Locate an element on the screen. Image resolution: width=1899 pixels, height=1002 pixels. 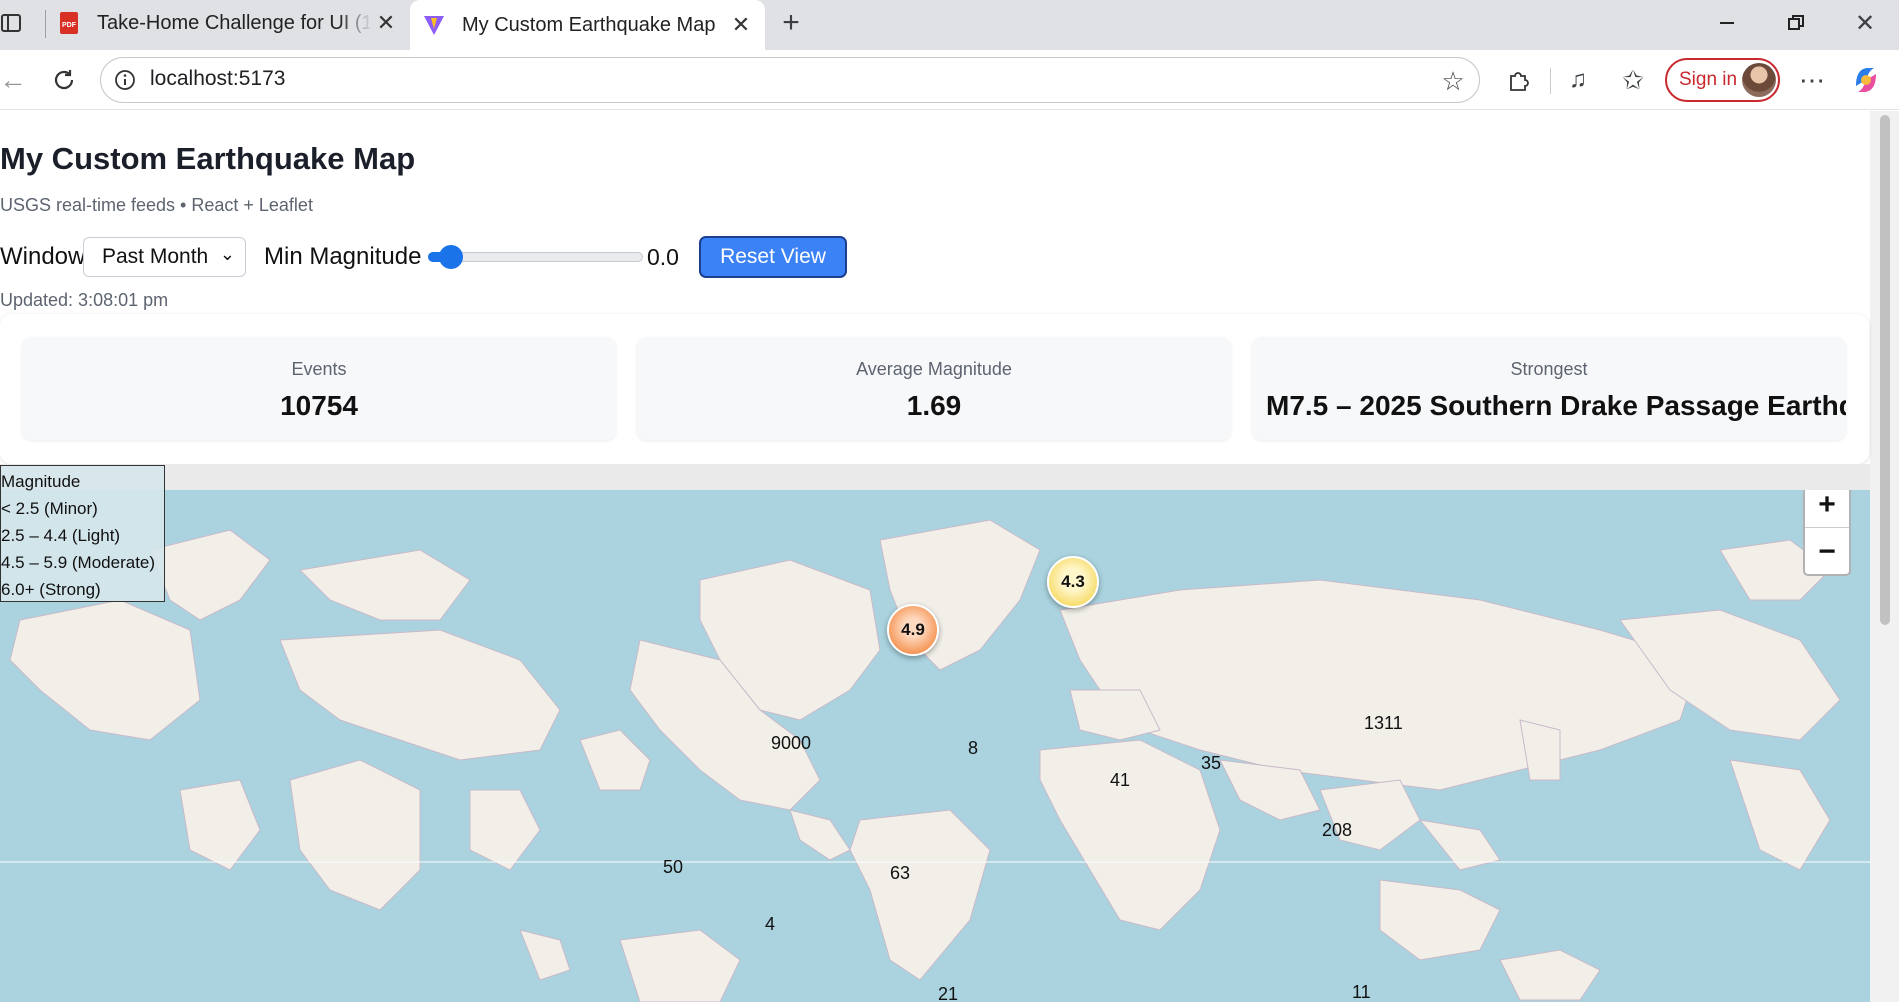
zoom-control: + − is located at coordinates (1827, 533).